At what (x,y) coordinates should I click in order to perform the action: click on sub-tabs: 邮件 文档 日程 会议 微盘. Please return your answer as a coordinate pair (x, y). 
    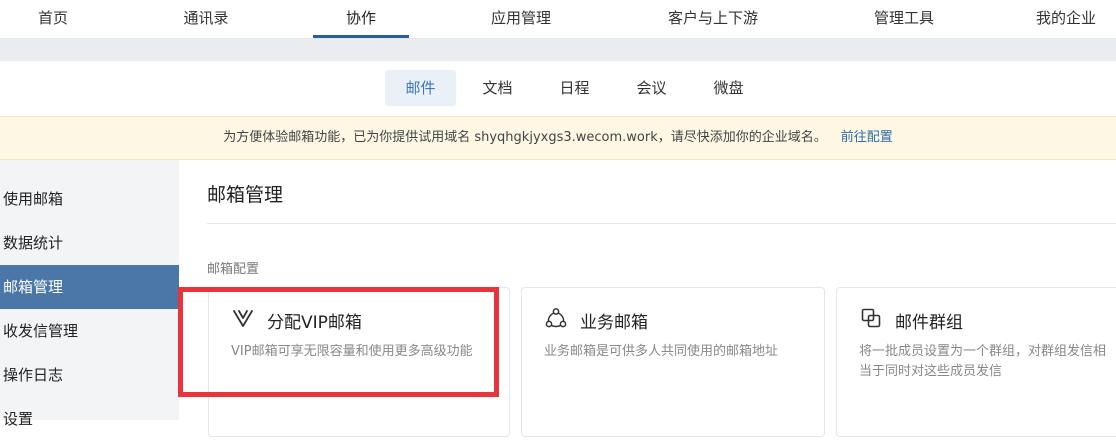
    Looking at the image, I should click on (558, 88).